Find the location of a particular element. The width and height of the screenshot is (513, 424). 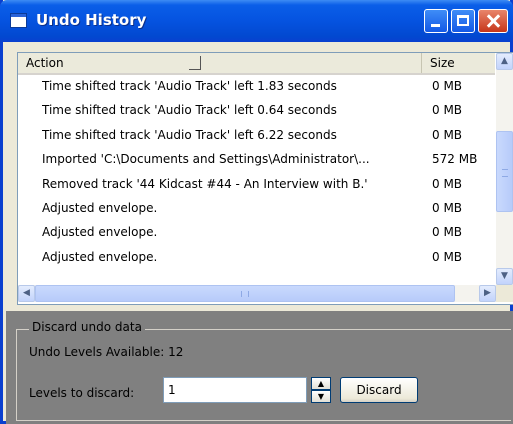

spin-down-icon: ▼ is located at coordinates (321, 396).